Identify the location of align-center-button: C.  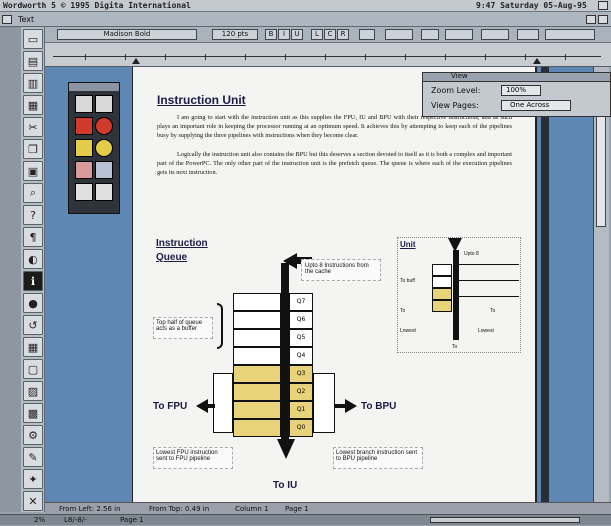
(330, 34).